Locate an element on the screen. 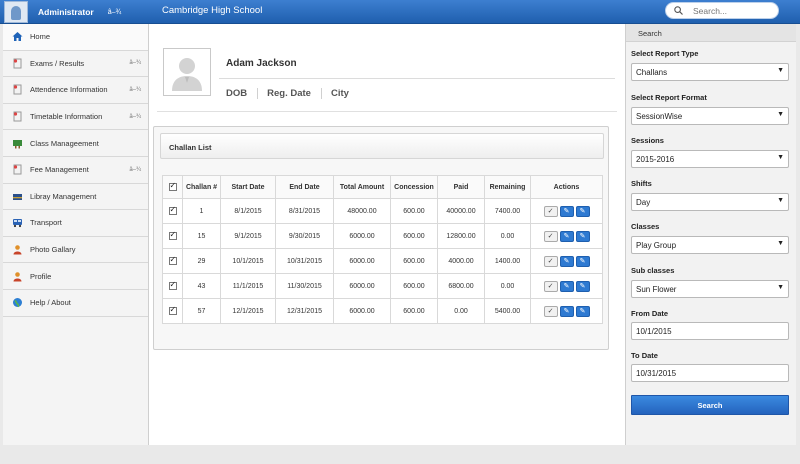 This screenshot has height=464, width=800. sidebar-item-library-management: Libray Management is located at coordinates (75, 197).